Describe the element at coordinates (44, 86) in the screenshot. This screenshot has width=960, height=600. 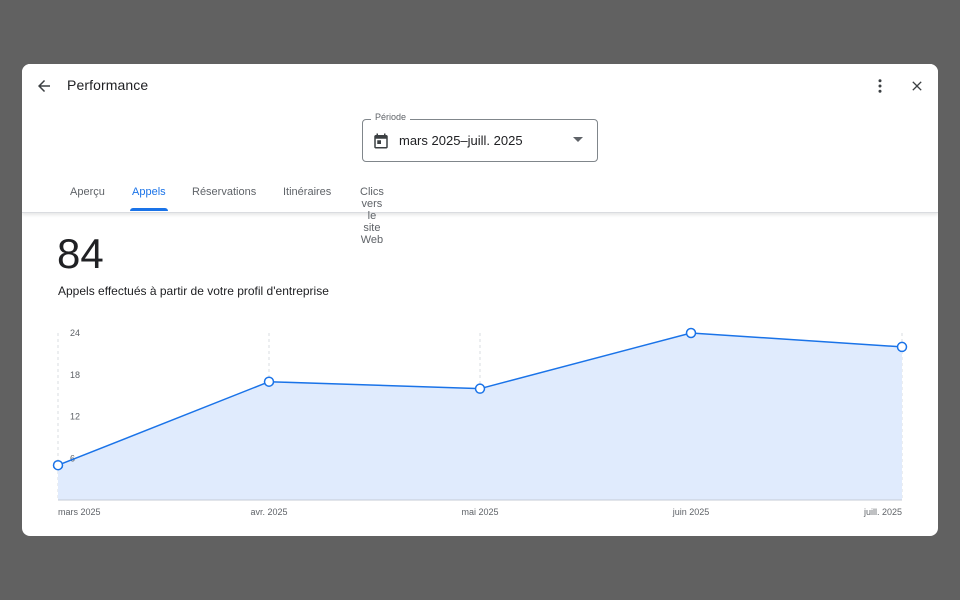
I see `arrow-back-icon` at that location.